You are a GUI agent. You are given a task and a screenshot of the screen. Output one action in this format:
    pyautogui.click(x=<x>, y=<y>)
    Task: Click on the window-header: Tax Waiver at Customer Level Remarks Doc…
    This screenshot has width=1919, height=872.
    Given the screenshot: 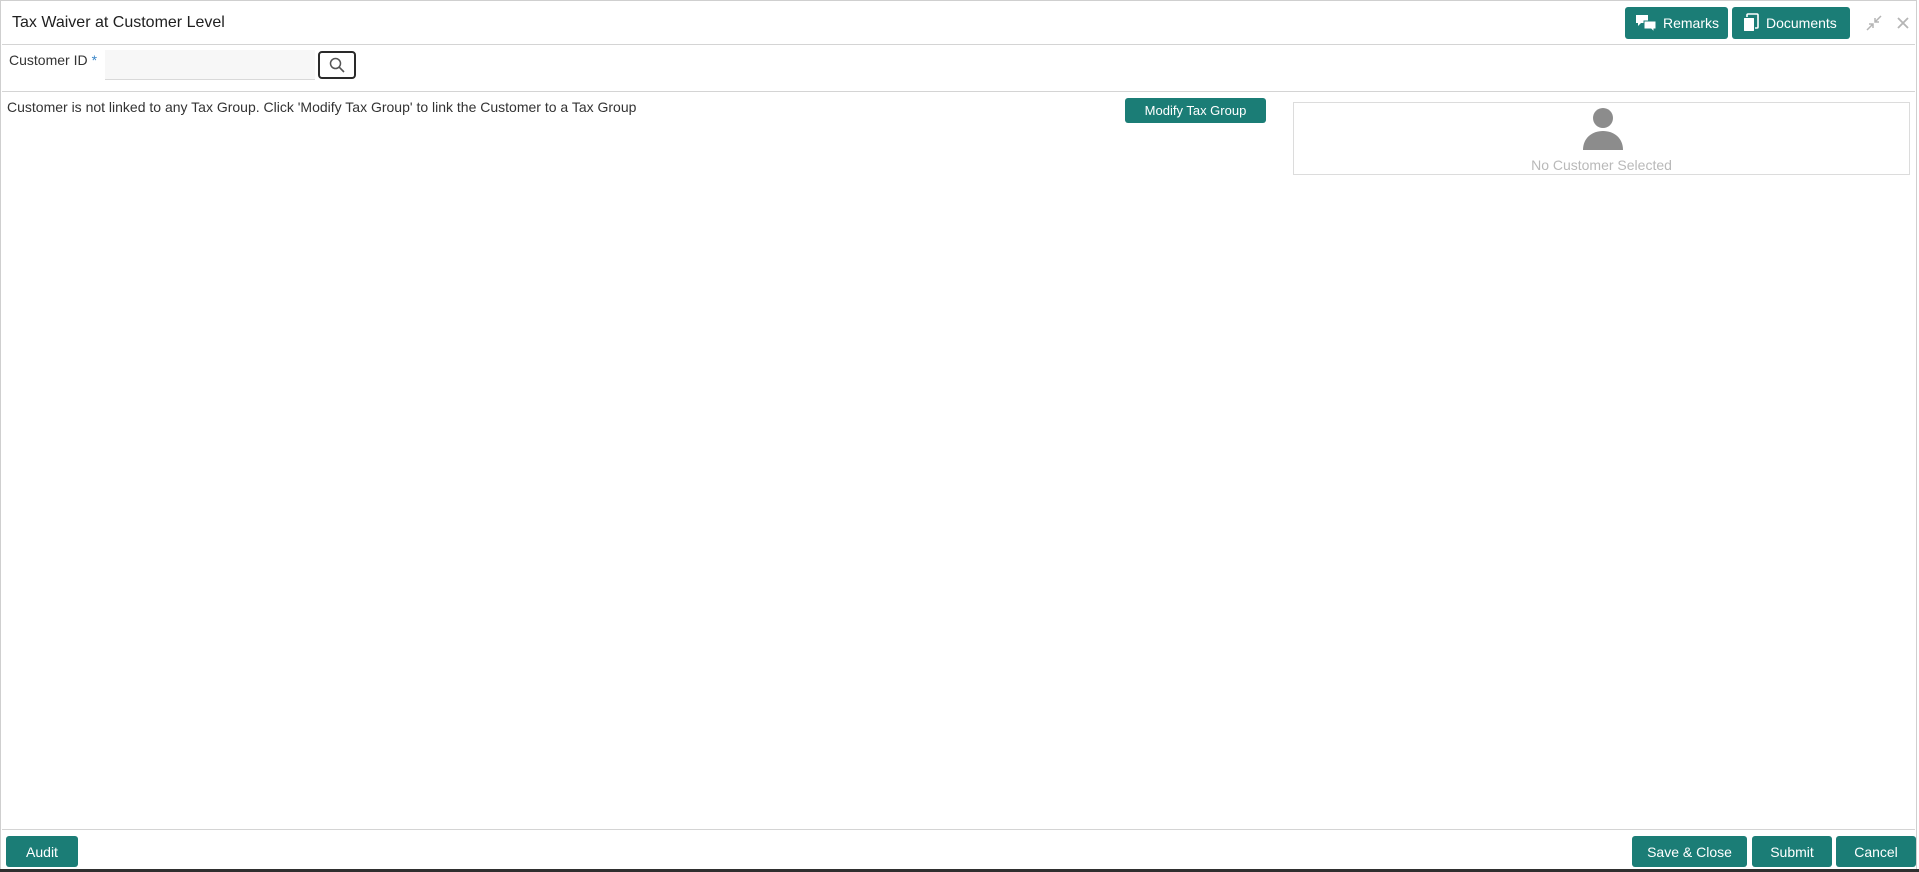 What is the action you would take?
    pyautogui.click(x=958, y=23)
    